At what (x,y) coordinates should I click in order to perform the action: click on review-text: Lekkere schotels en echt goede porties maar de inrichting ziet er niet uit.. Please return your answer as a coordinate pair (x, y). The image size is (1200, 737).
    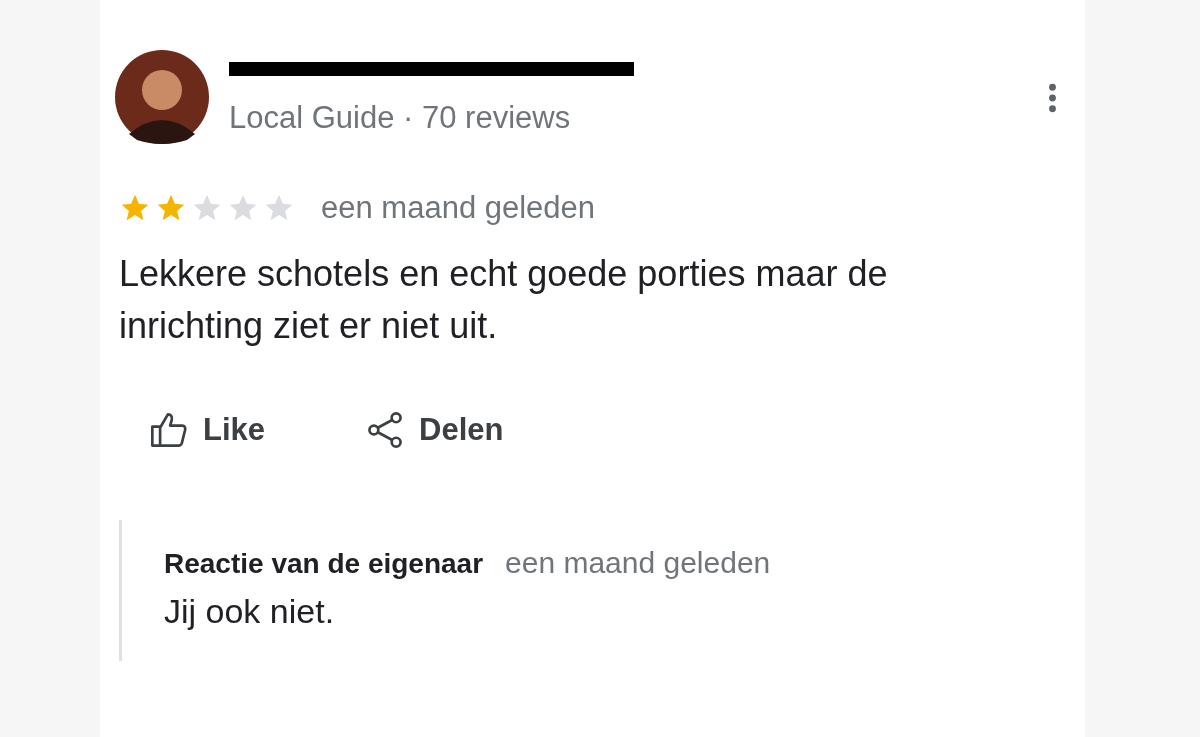
    Looking at the image, I should click on (504, 300).